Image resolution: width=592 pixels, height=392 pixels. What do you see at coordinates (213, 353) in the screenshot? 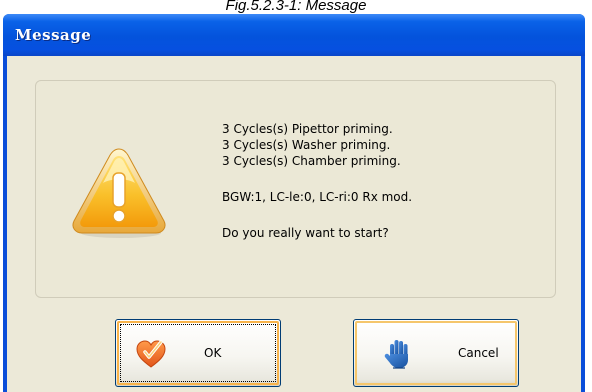
I see `ok-label: OK` at bounding box center [213, 353].